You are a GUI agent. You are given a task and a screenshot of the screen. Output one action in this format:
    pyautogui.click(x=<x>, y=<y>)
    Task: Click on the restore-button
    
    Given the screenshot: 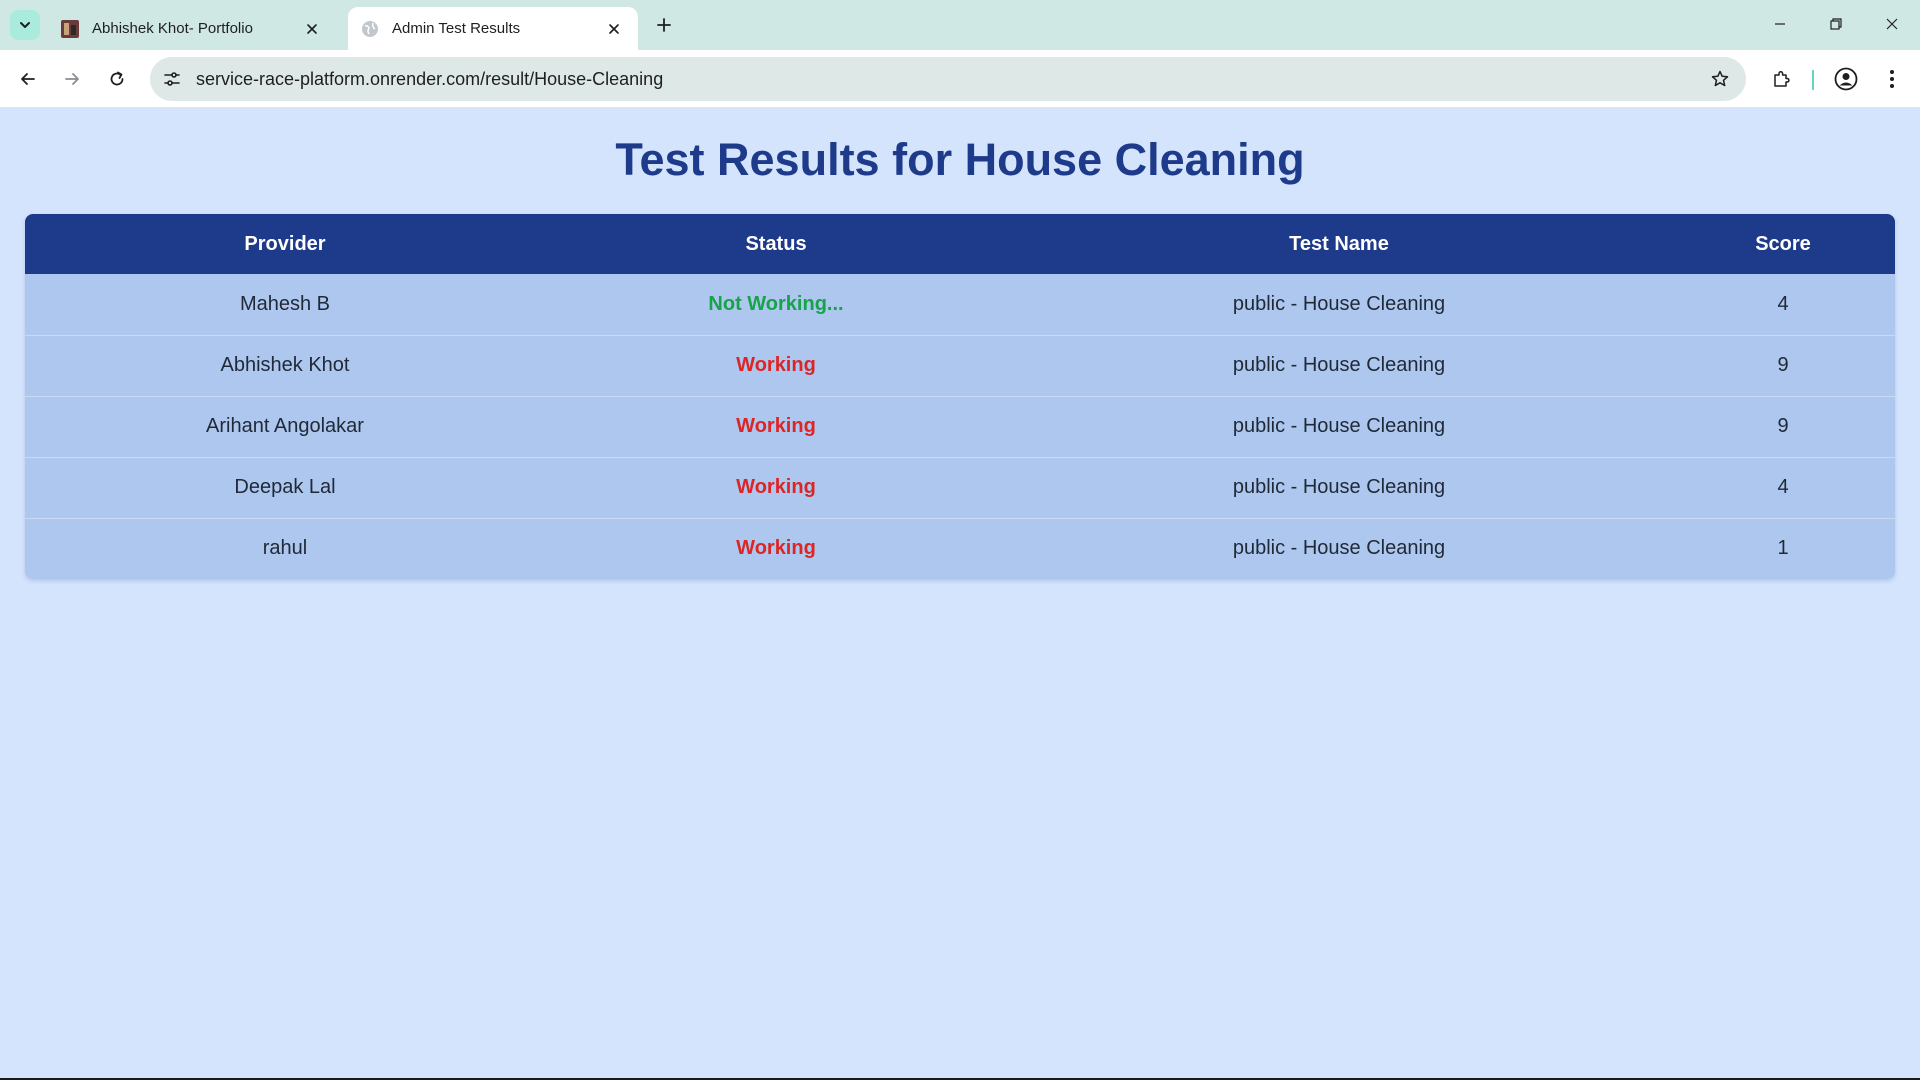 What is the action you would take?
    pyautogui.click(x=1836, y=24)
    